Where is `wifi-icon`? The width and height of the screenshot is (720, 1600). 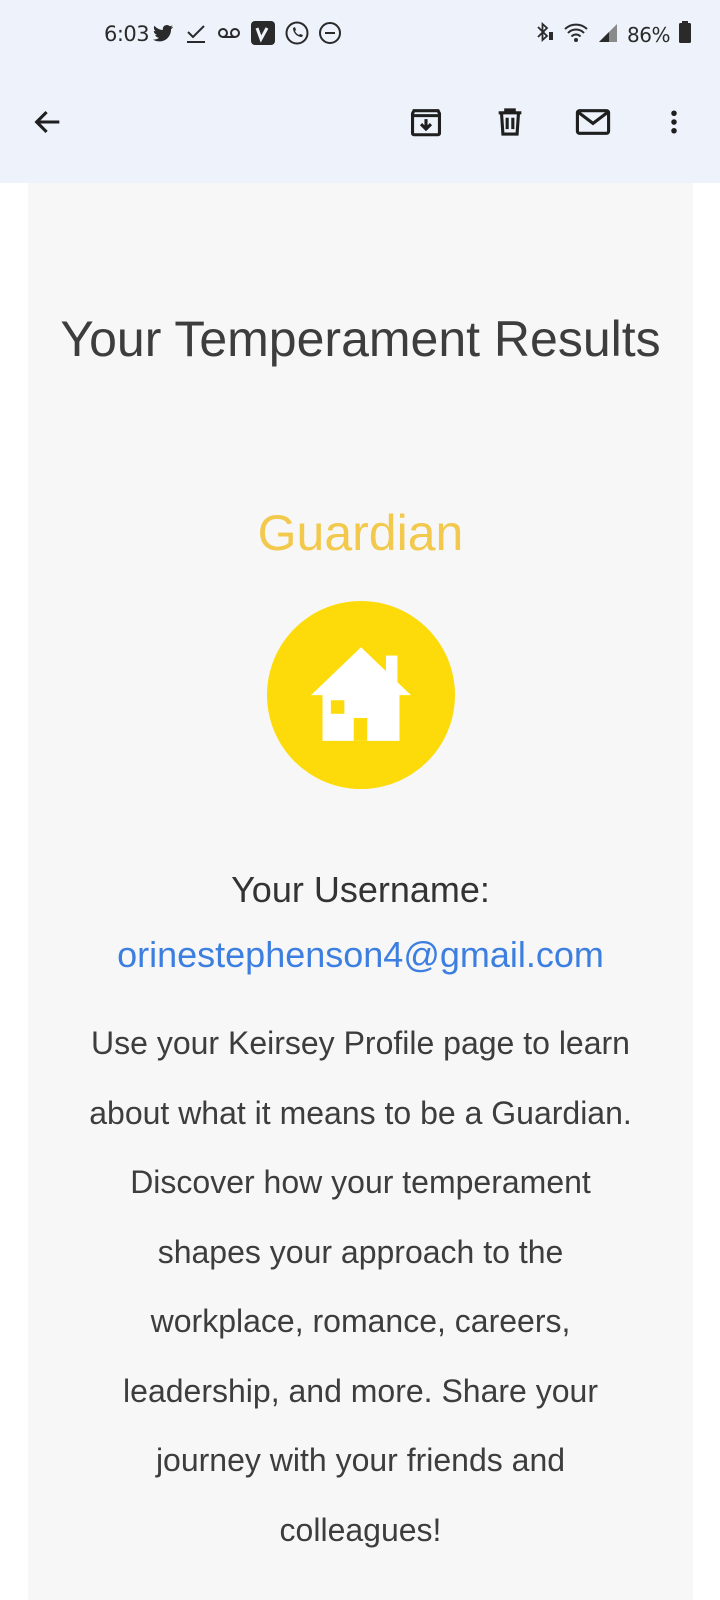
wifi-icon is located at coordinates (576, 34).